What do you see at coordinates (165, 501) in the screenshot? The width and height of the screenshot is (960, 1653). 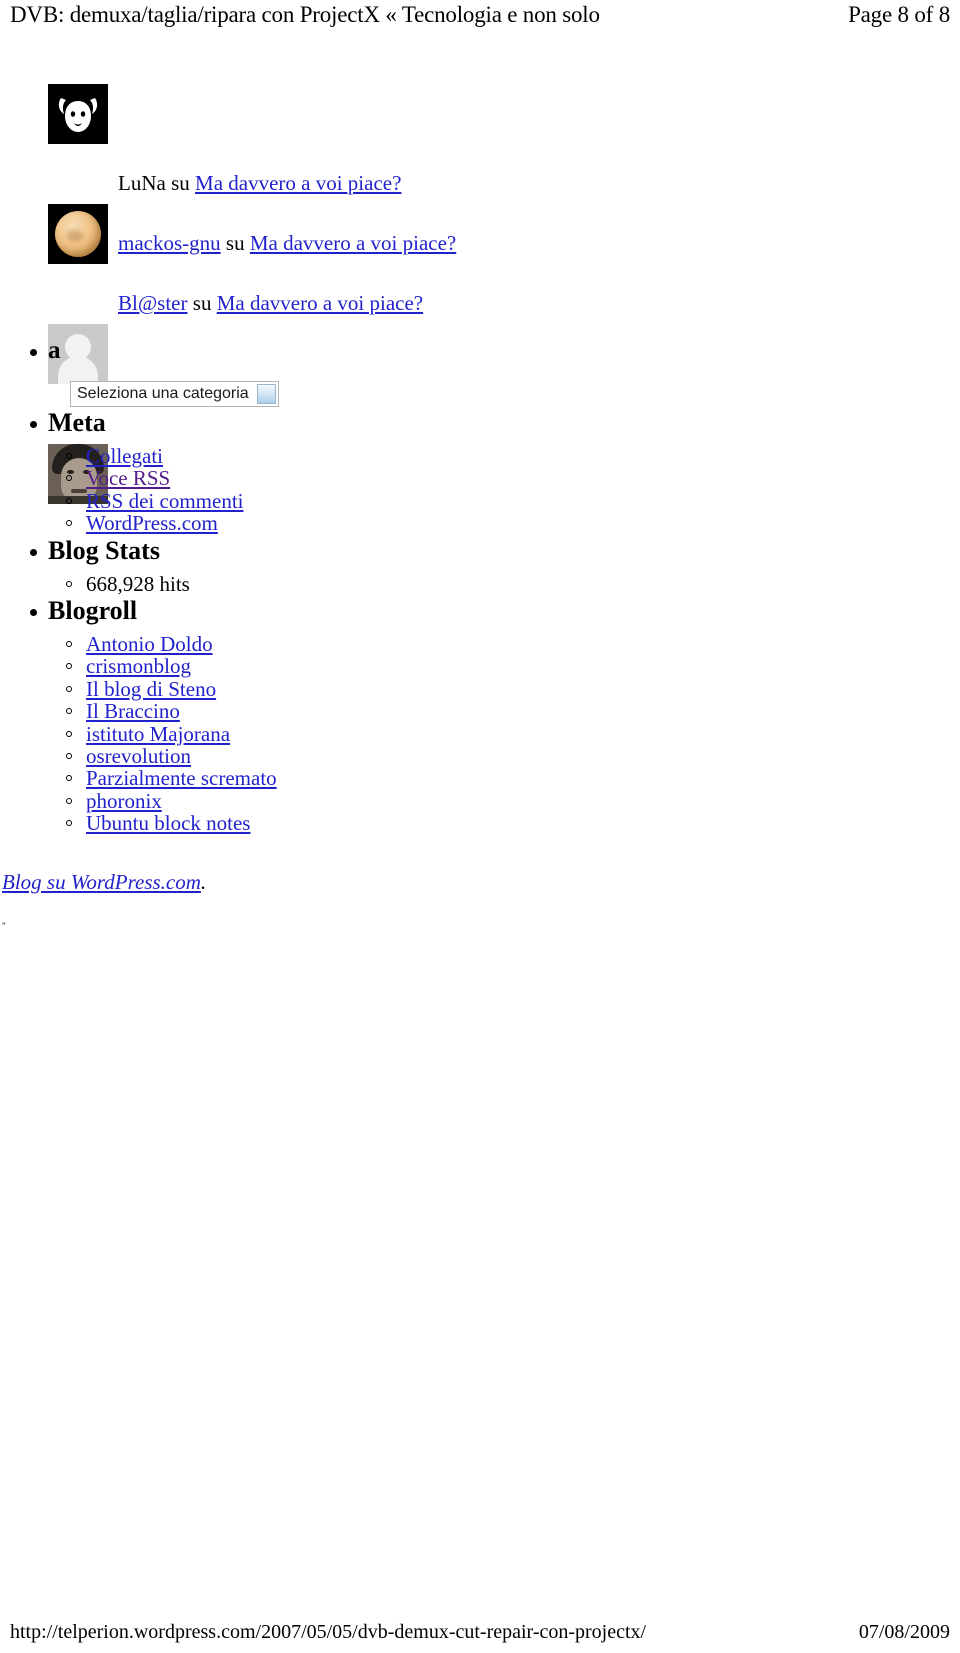 I see `meta-link-rss-dei-commenti: RSS dei commenti` at bounding box center [165, 501].